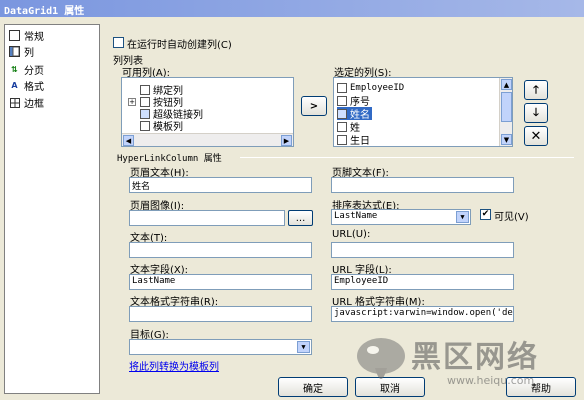  What do you see at coordinates (292, 8) in the screenshot?
I see `window-title: DataGrid1 属性` at bounding box center [292, 8].